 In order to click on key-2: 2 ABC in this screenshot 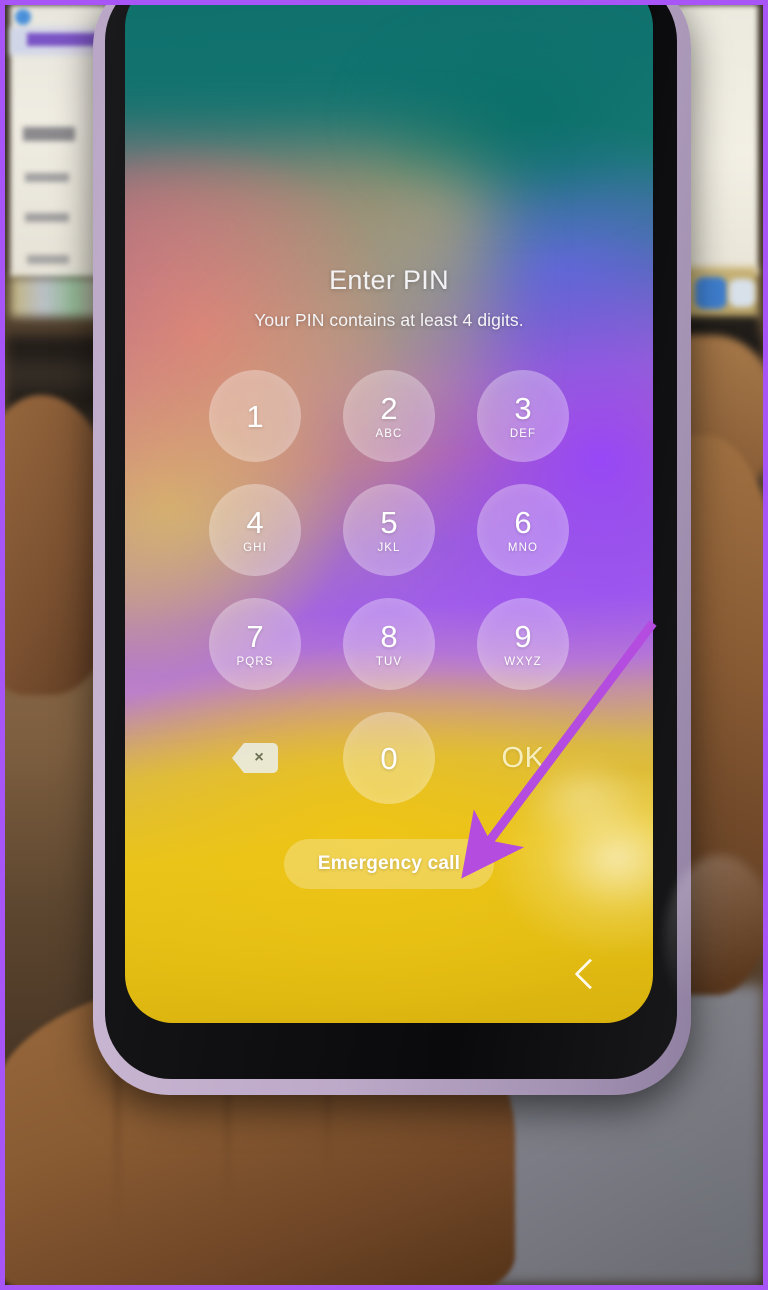, I will do `click(389, 416)`.